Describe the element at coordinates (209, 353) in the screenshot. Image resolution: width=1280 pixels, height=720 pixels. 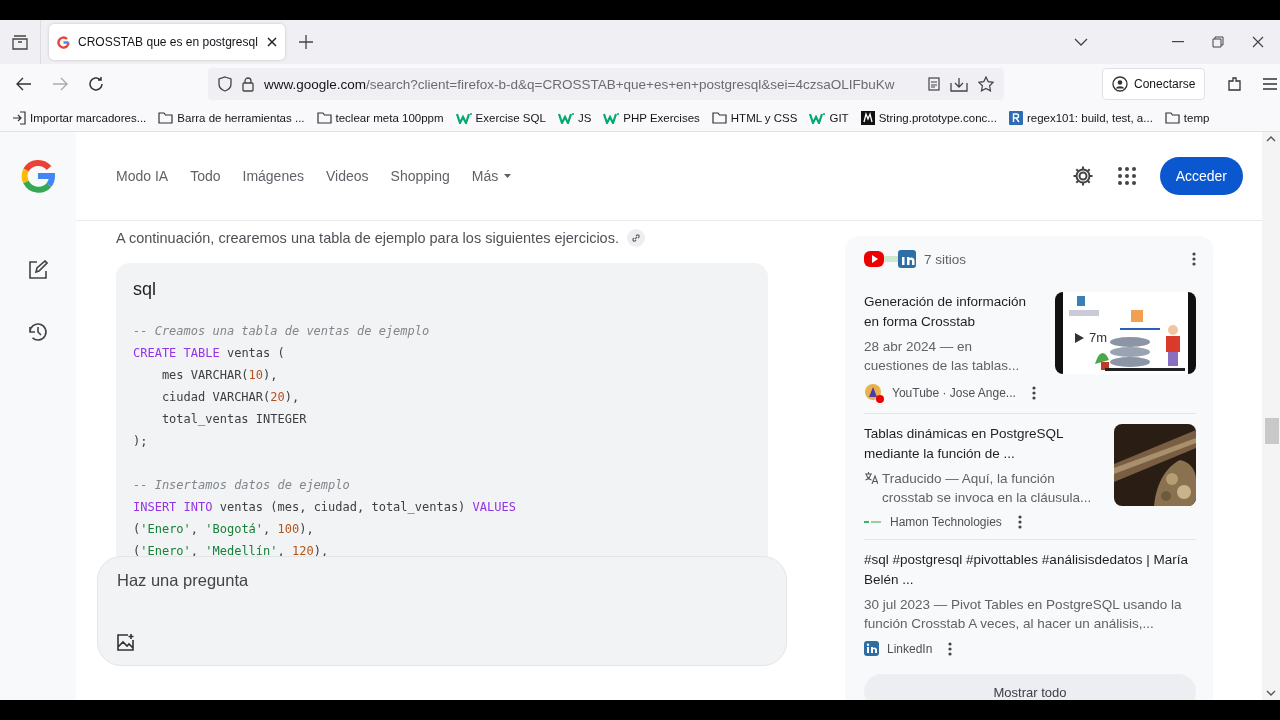
I see `code-line: CREATE TABLE ventas (` at that location.